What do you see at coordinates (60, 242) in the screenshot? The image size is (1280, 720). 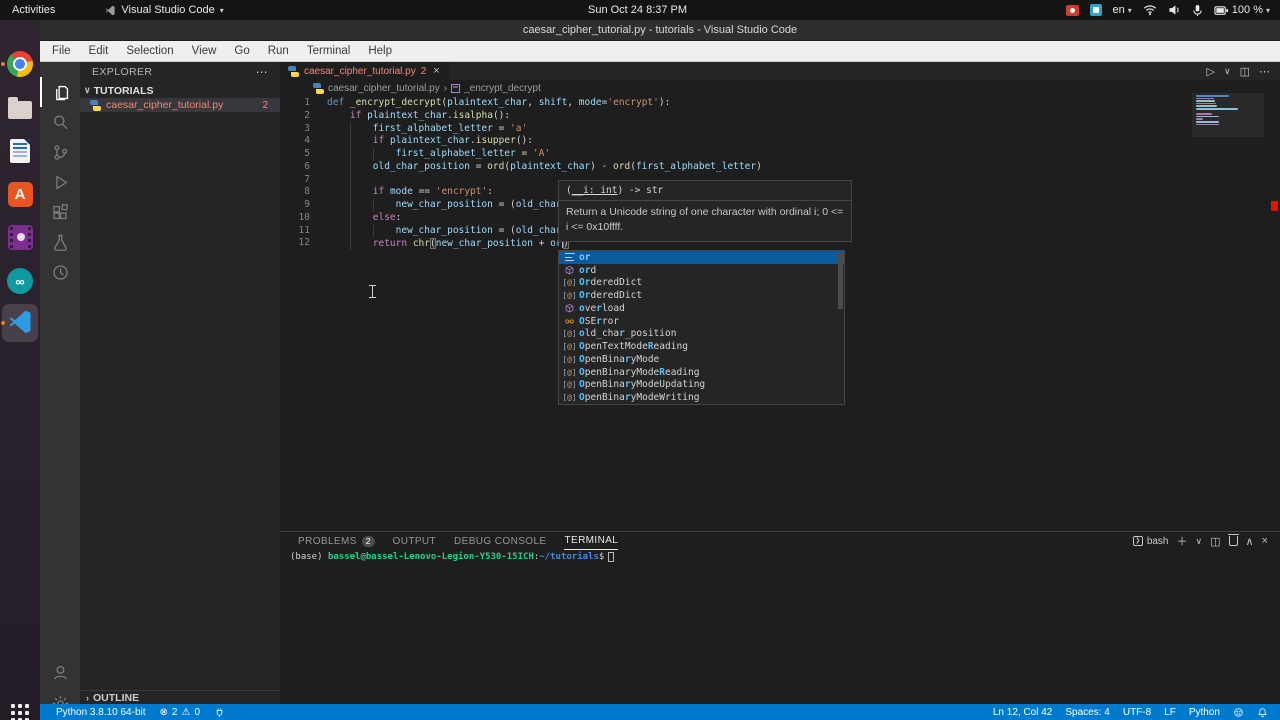 I see `activity-testing` at bounding box center [60, 242].